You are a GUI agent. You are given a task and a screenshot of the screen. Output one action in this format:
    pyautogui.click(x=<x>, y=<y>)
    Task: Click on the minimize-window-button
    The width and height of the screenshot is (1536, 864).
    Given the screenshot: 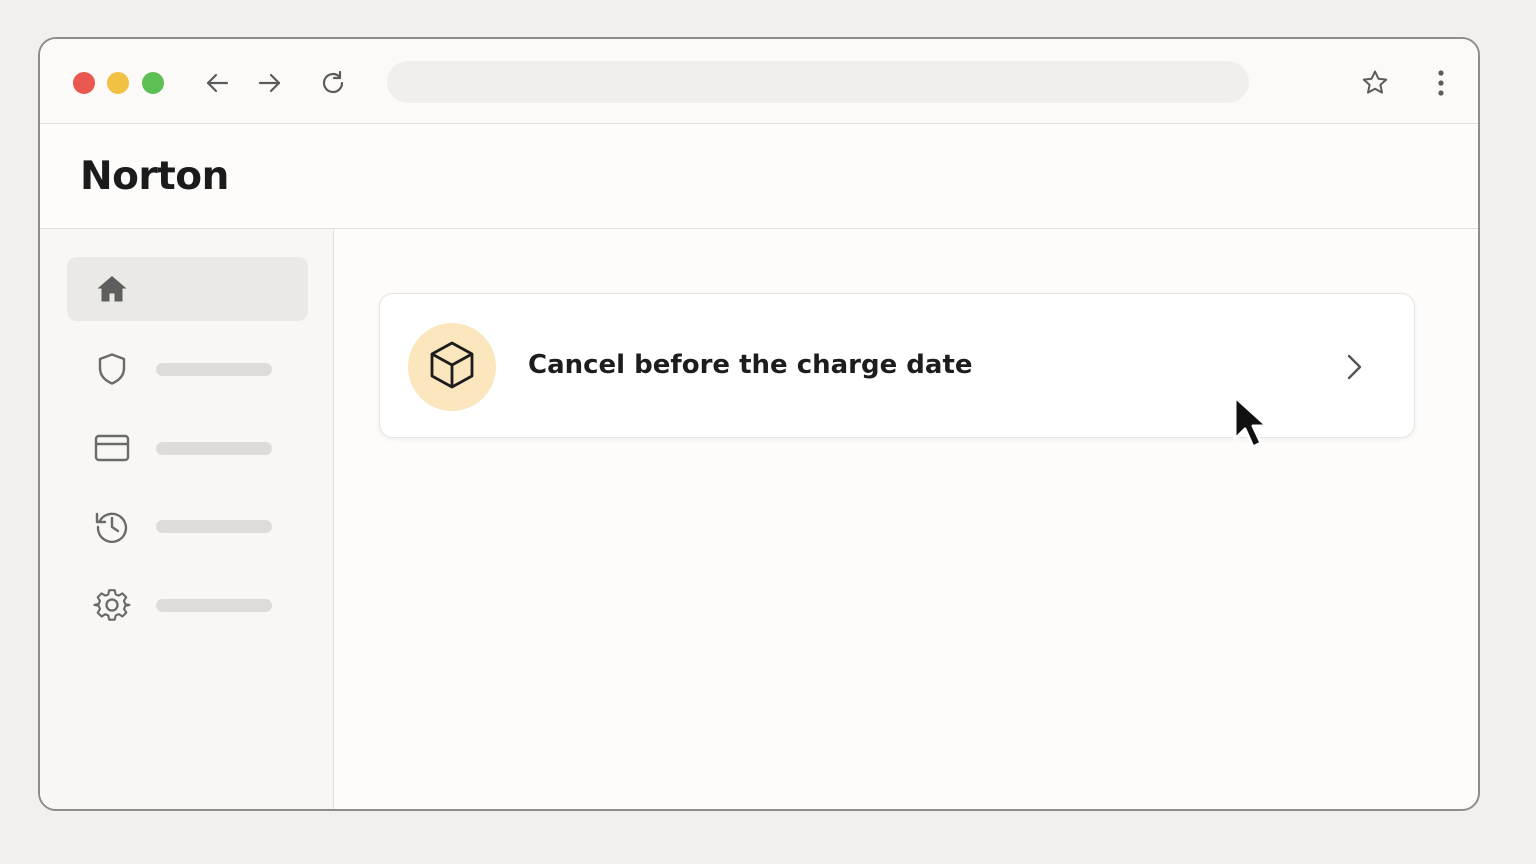 What is the action you would take?
    pyautogui.click(x=118, y=83)
    